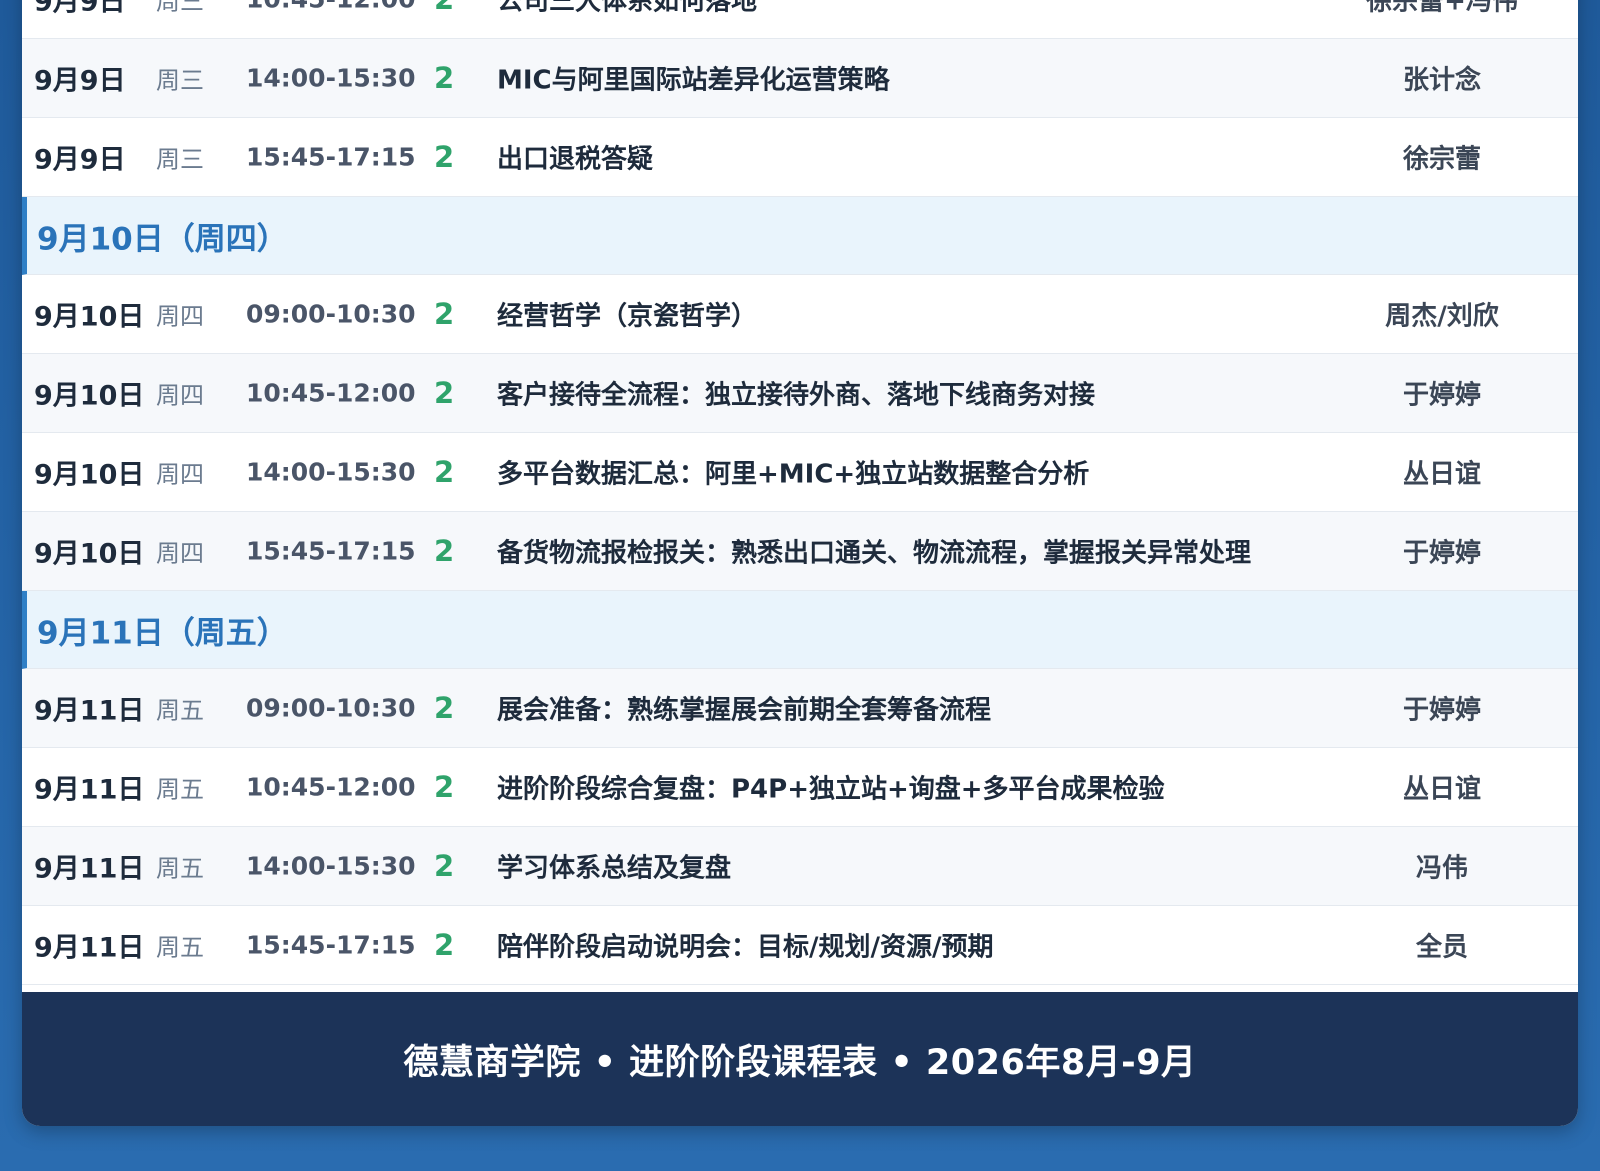 The width and height of the screenshot is (1600, 1171). Describe the element at coordinates (575, 159) in the screenshot. I see `row-topic: 出口退税答疑` at that location.